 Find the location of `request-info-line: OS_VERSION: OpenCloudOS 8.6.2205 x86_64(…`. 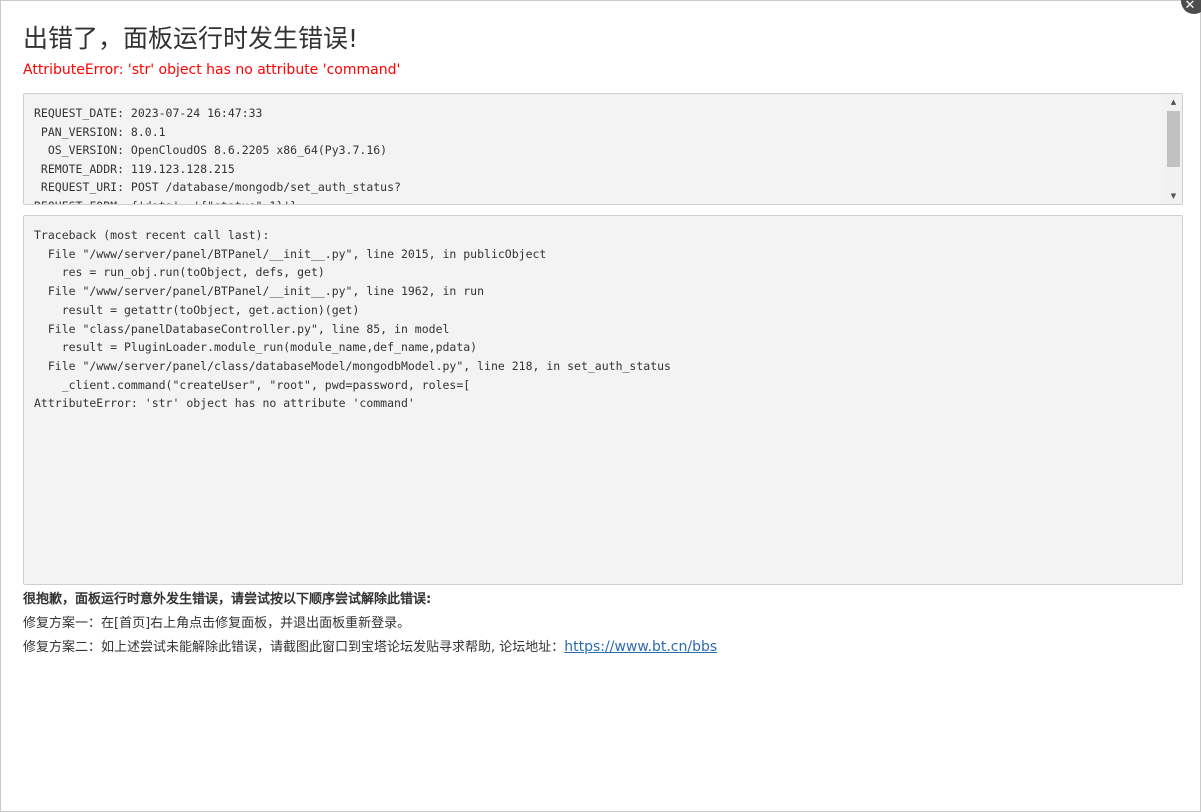

request-info-line: OS_VERSION: OpenCloudOS 8.6.2205 x86_64(… is located at coordinates (211, 150).